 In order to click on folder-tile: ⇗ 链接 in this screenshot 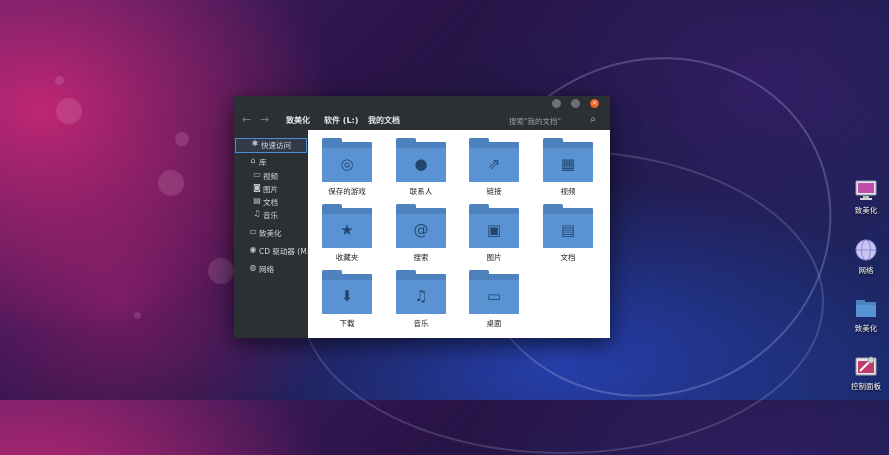, I will do `click(494, 169)`.